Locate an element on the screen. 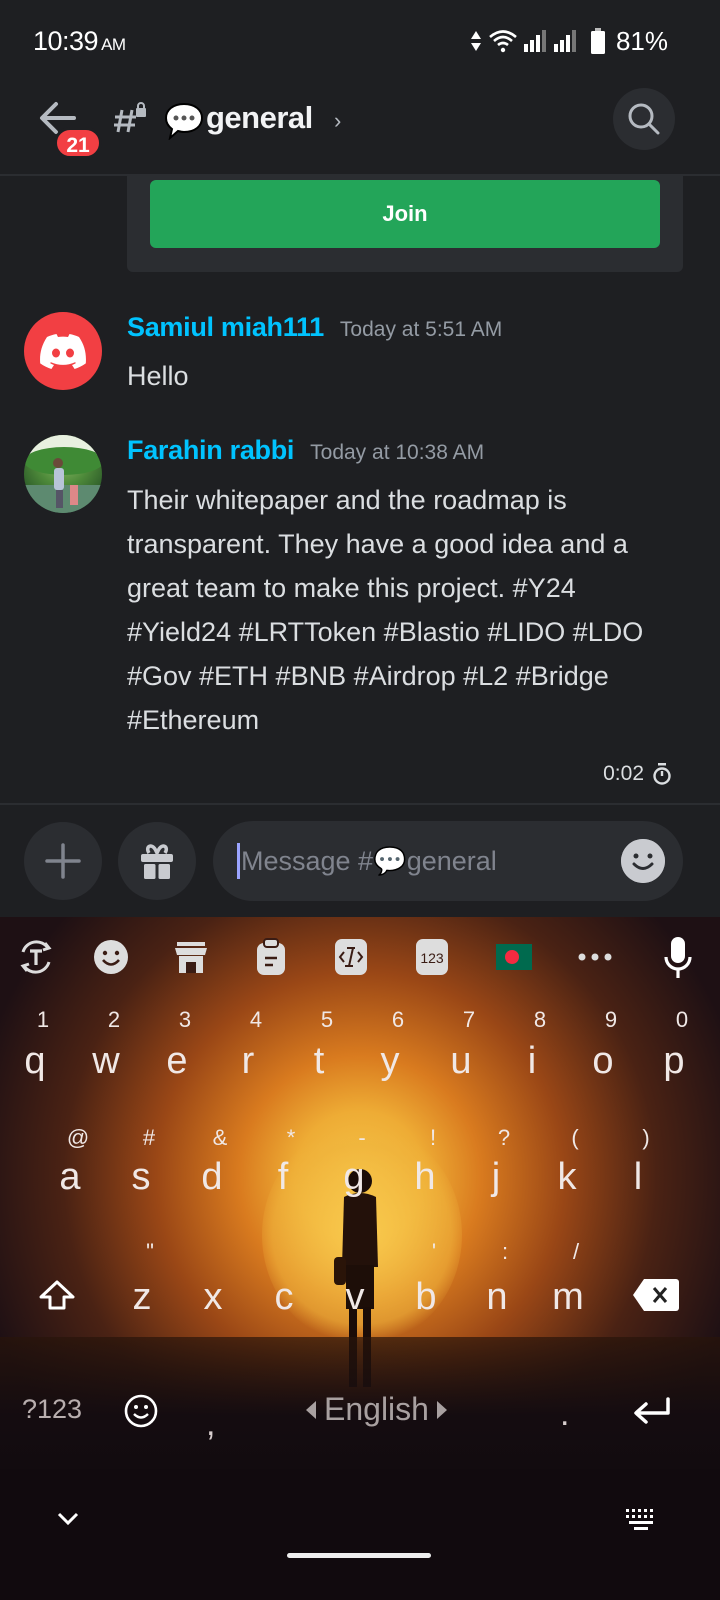 This screenshot has height=1600, width=720. message-input-container is located at coordinates (448, 861).